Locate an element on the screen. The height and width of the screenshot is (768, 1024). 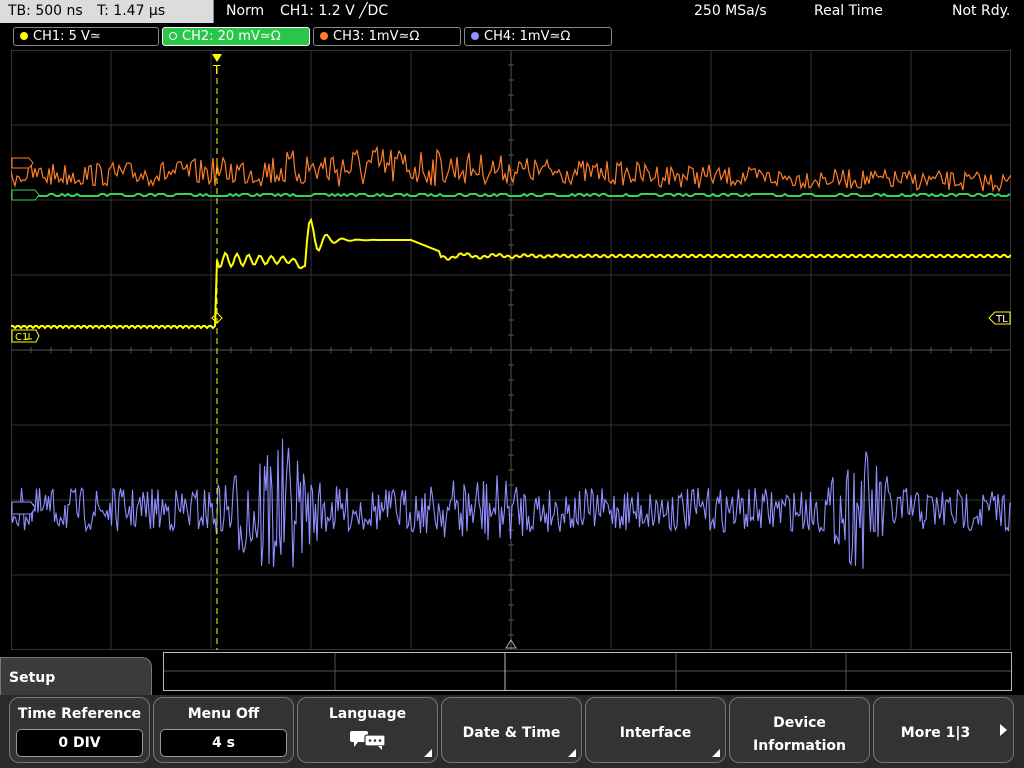
speech-bubbles-icon is located at coordinates (367, 740).